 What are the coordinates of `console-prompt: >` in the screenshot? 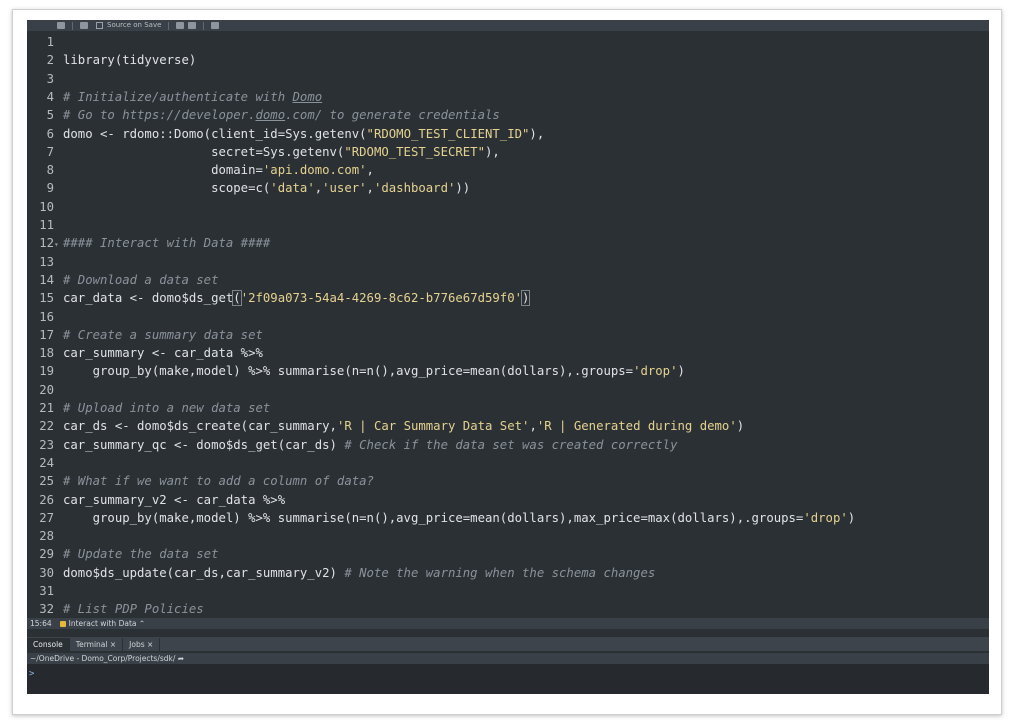 It's located at (32, 674).